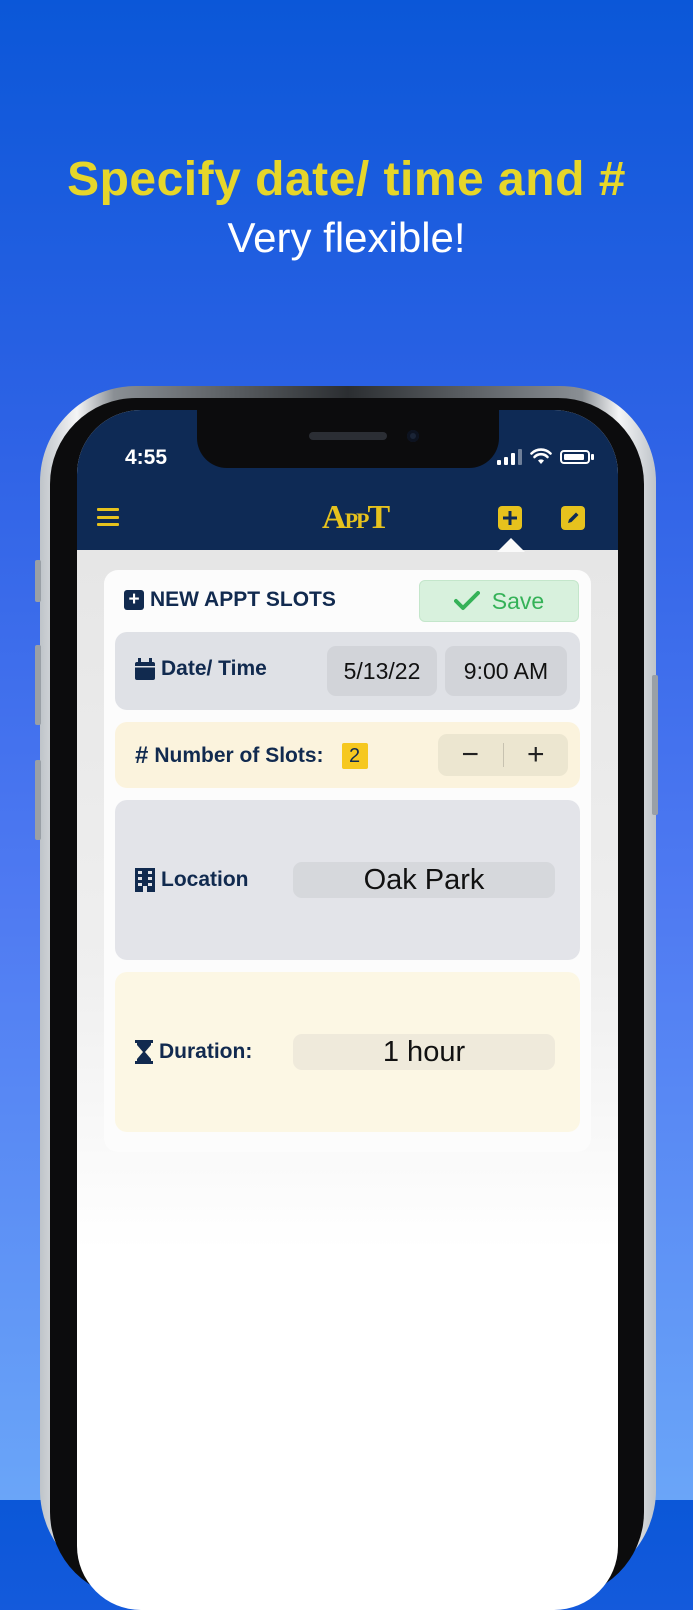  I want to click on slots-stepper: − +, so click(503, 755).